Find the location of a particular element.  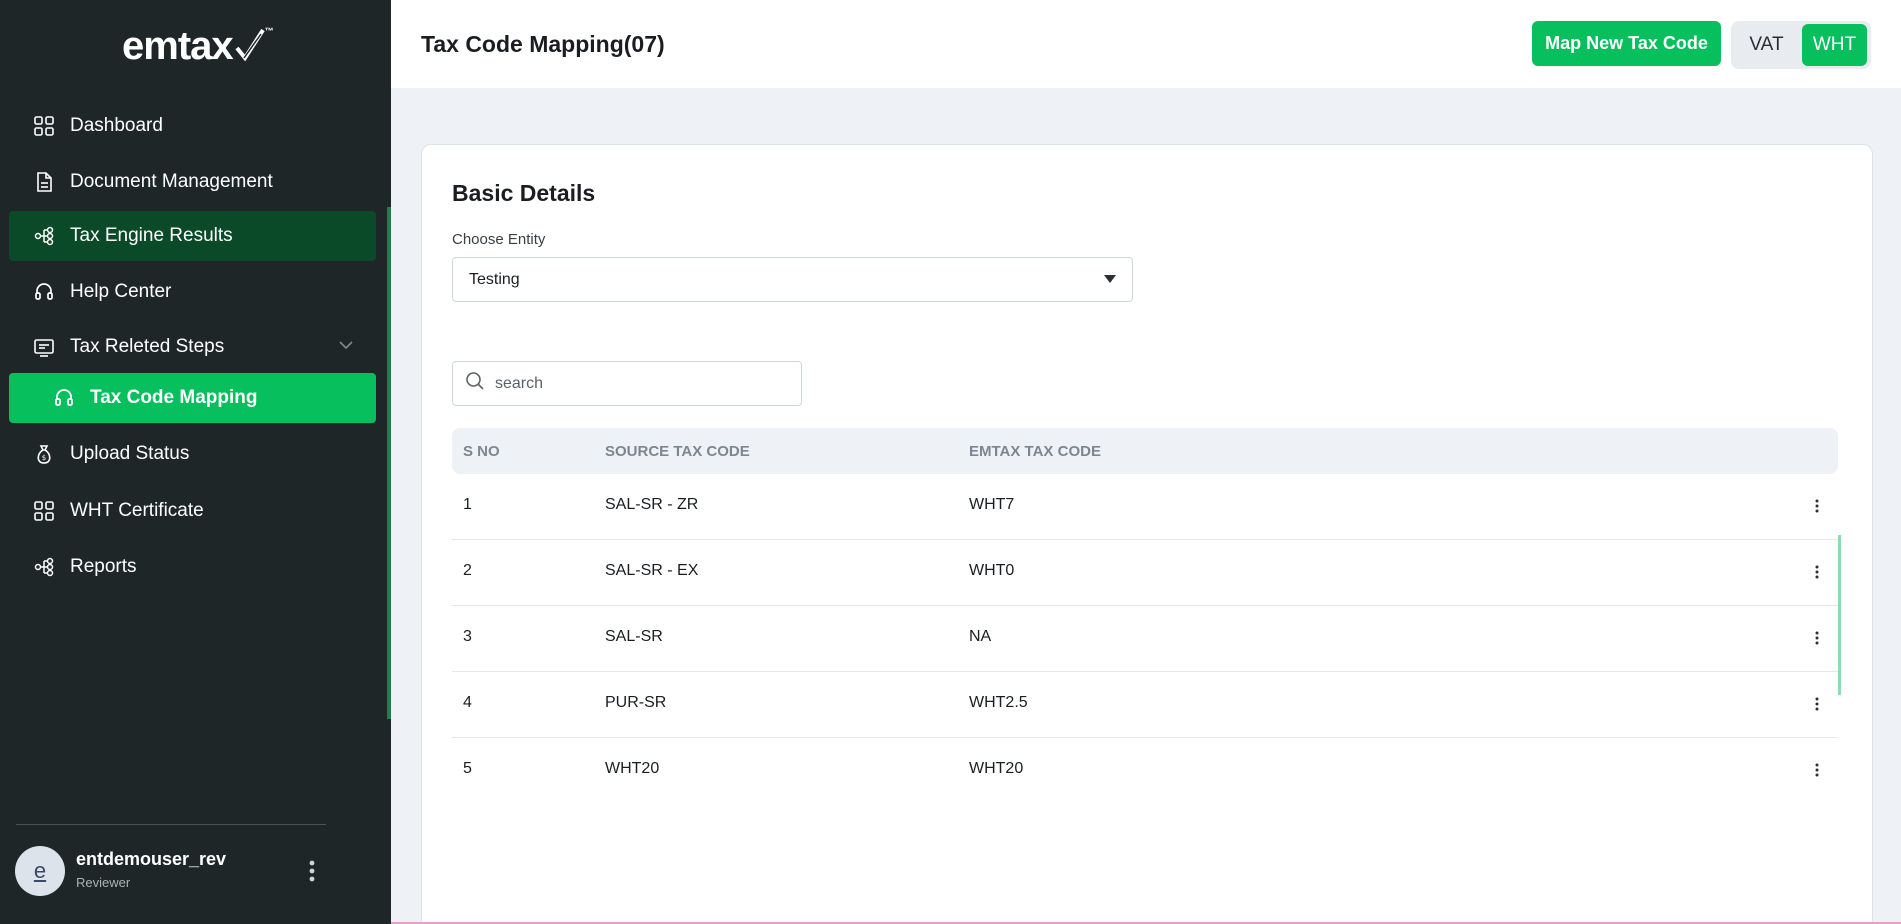

entity-select: Testing is located at coordinates (792, 279).